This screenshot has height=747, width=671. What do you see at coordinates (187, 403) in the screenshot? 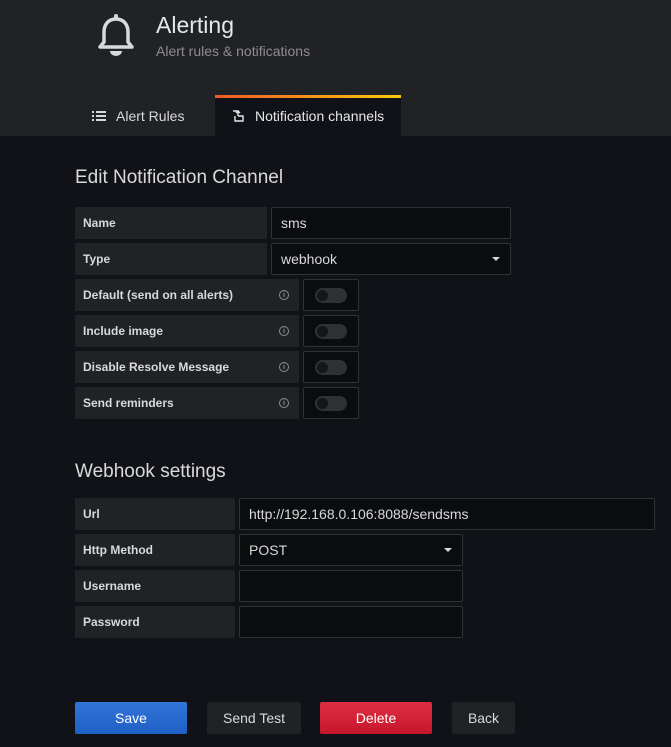
I see `toggle-label-send-reminders: Send reminders i` at bounding box center [187, 403].